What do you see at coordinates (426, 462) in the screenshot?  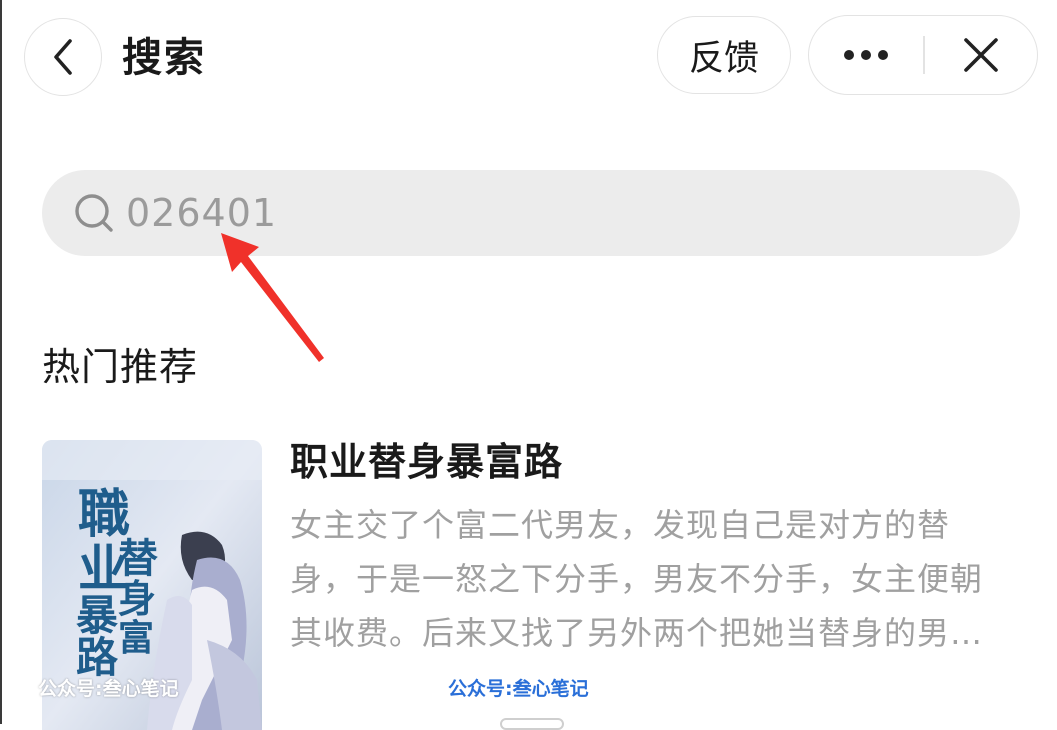 I see `book-title: 职业替身暴富路` at bounding box center [426, 462].